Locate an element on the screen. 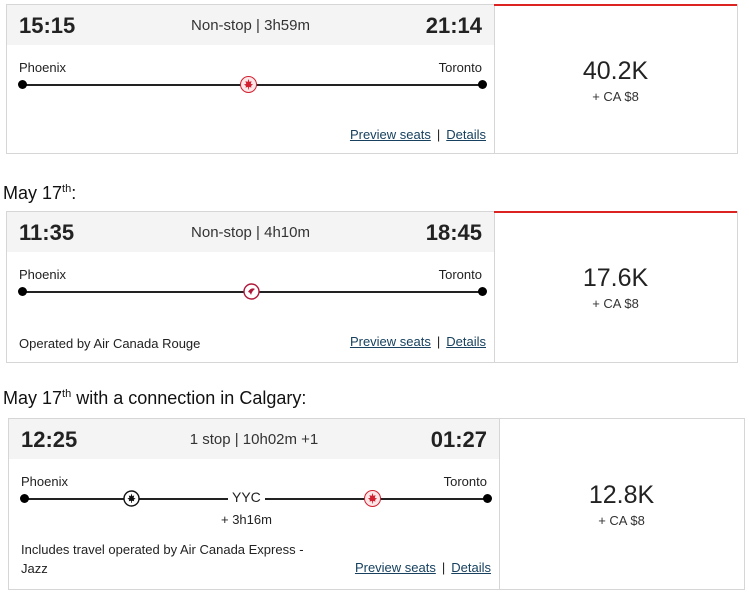 The height and width of the screenshot is (598, 749). operator-text: Operated by Air Canada Rouge is located at coordinates (110, 343).